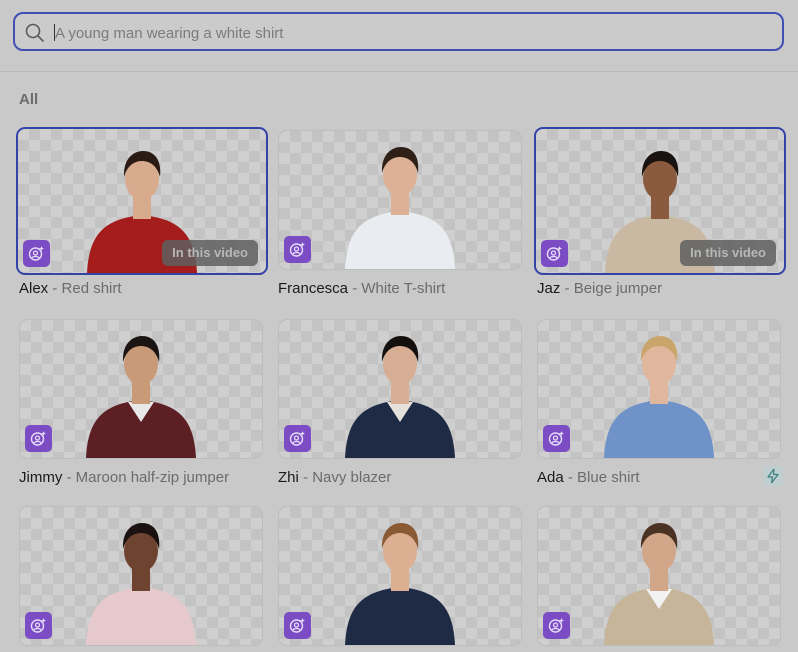 This screenshot has height=652, width=798. What do you see at coordinates (34, 32) in the screenshot?
I see `search-icon` at bounding box center [34, 32].